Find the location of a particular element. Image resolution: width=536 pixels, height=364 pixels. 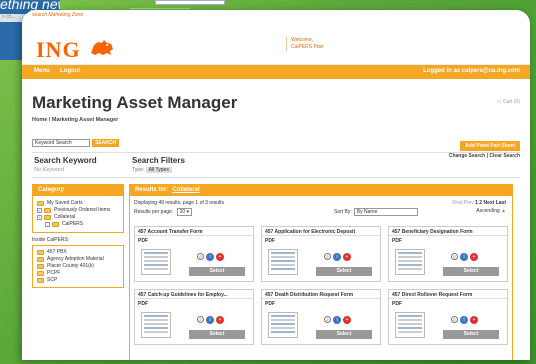

menu-link: Menu is located at coordinates (42, 71).